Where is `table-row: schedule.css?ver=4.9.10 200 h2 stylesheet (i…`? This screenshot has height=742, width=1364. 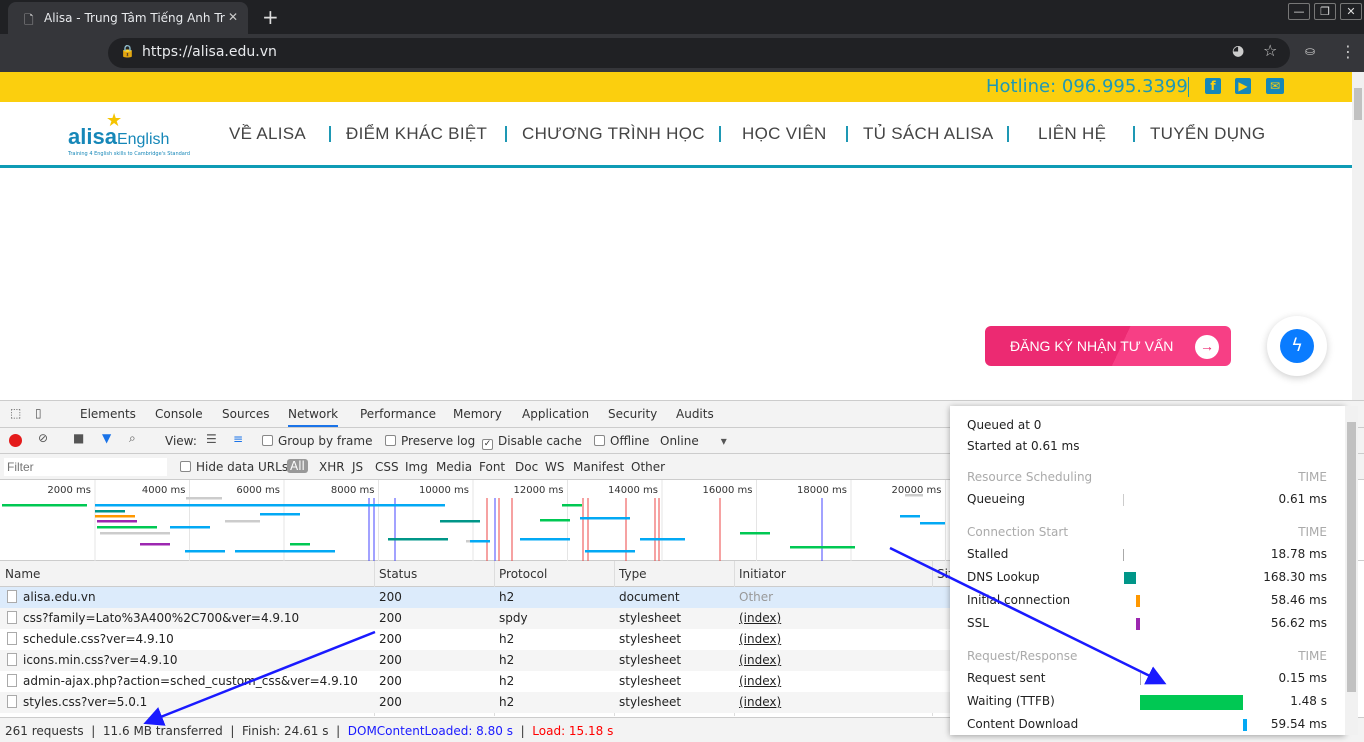
table-row: schedule.css?ver=4.9.10 200 h2 stylesheet (i… is located at coordinates (475, 639).